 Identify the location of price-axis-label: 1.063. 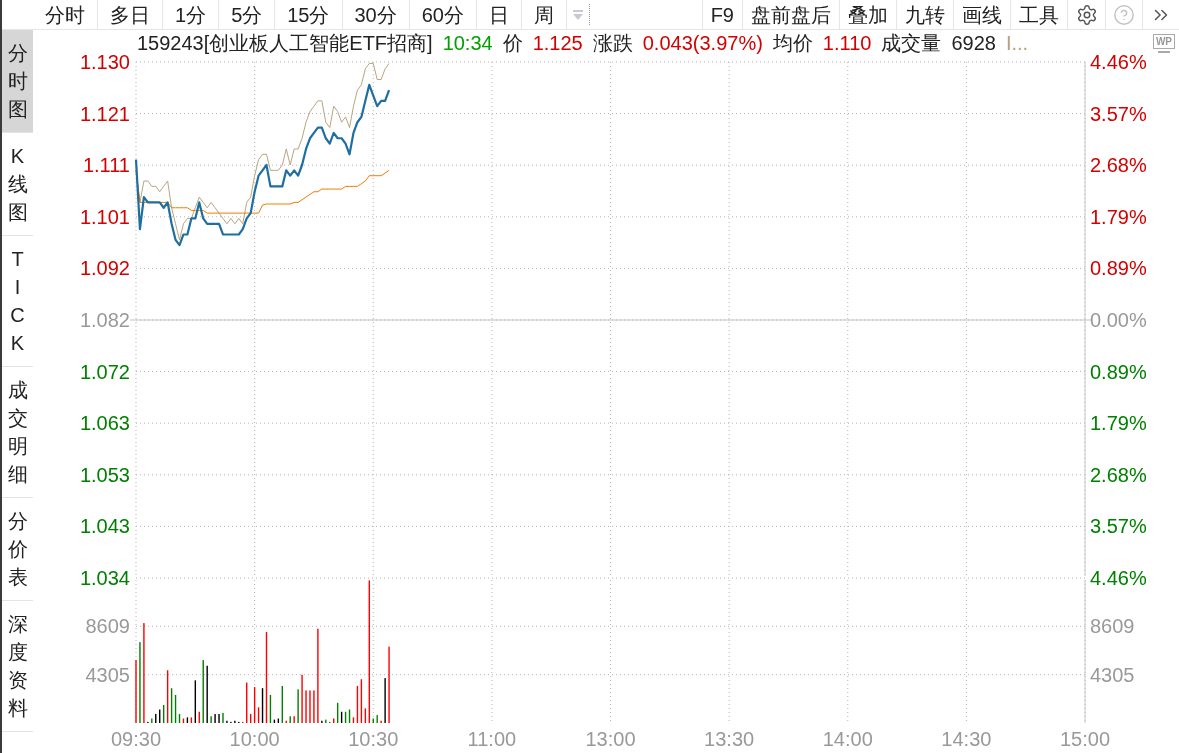
(104, 423).